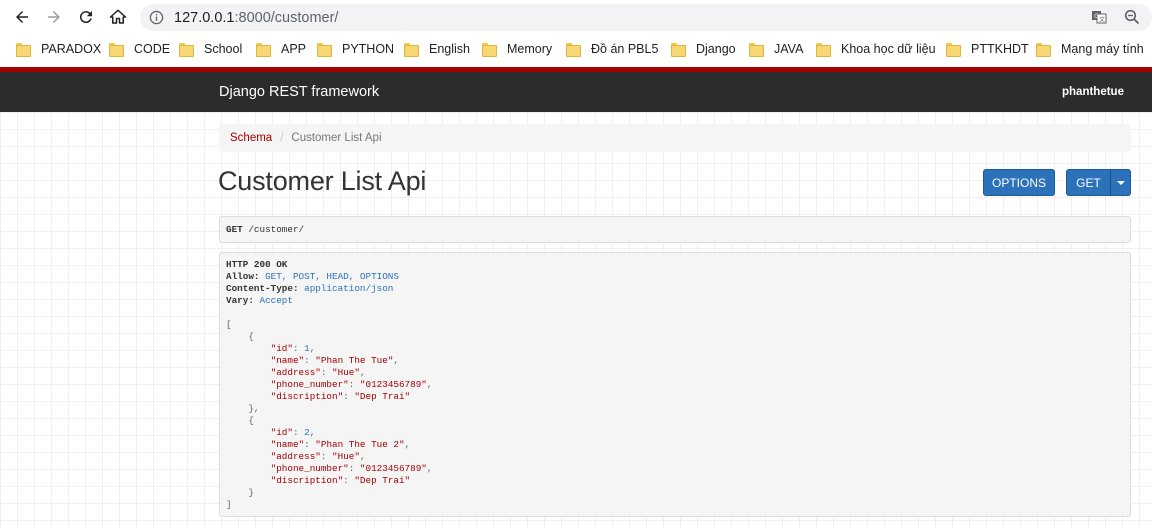  I want to click on reload-icon, so click(85, 17).